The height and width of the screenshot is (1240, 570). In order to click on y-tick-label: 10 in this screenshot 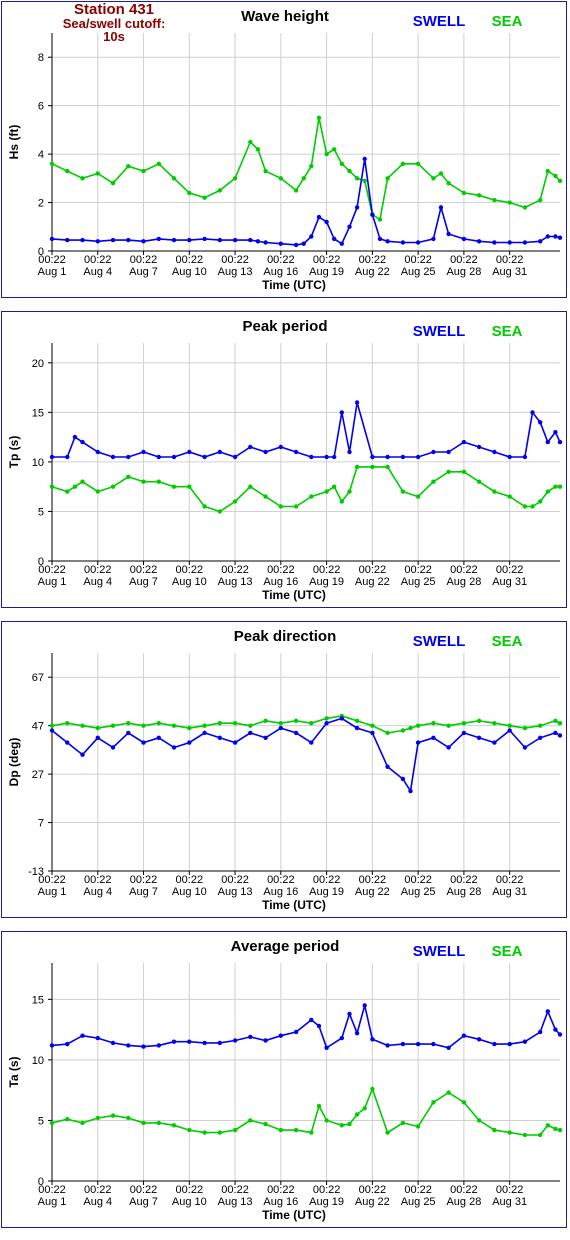, I will do `click(38, 463)`.